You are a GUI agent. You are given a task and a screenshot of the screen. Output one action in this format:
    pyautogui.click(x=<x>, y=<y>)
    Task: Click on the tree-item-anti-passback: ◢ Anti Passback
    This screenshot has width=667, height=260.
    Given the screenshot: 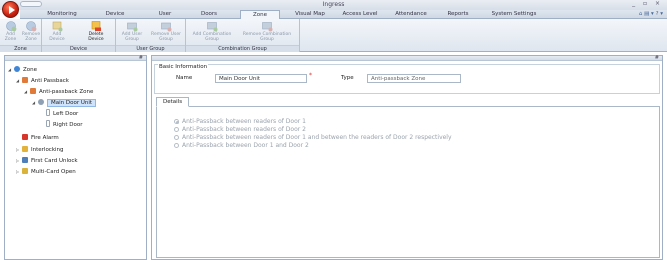 What is the action you would take?
    pyautogui.click(x=42, y=80)
    